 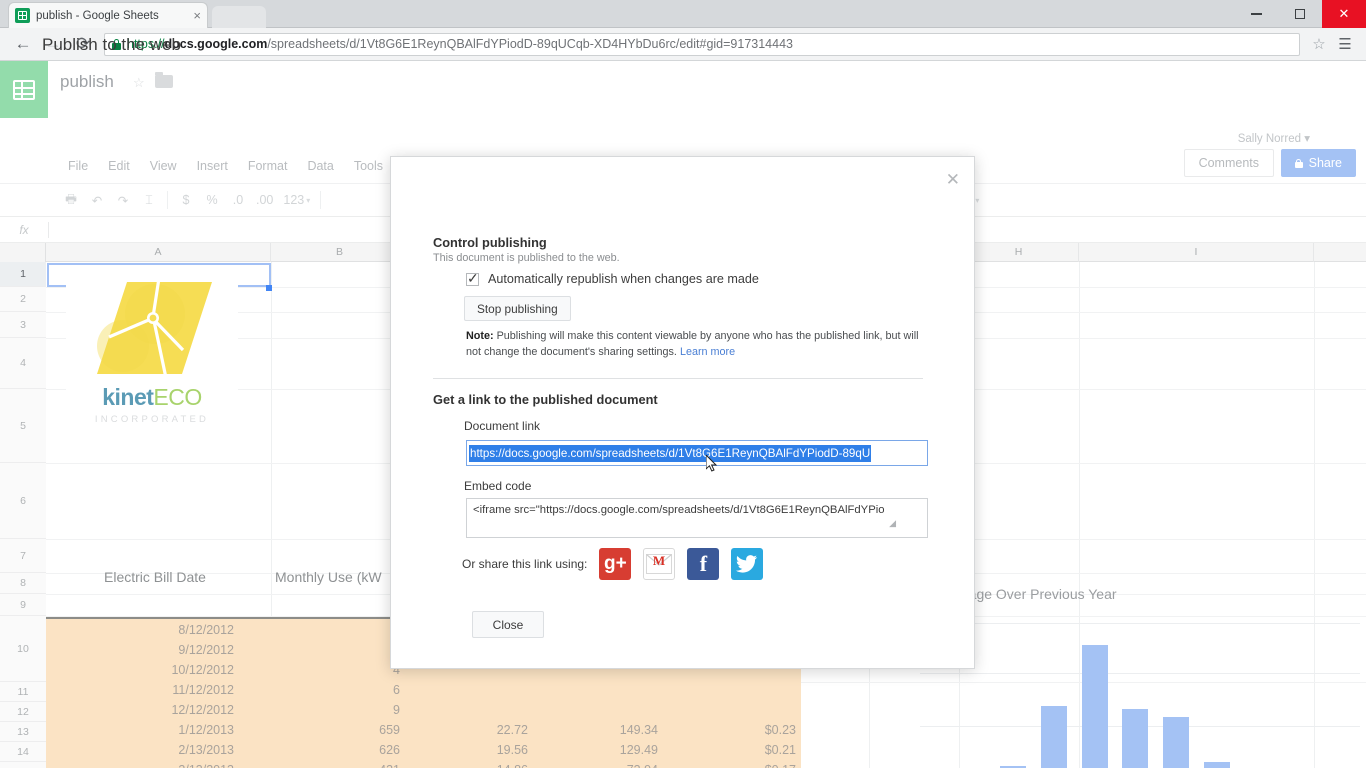 I want to click on row-header-15: 15, so click(x=23, y=765).